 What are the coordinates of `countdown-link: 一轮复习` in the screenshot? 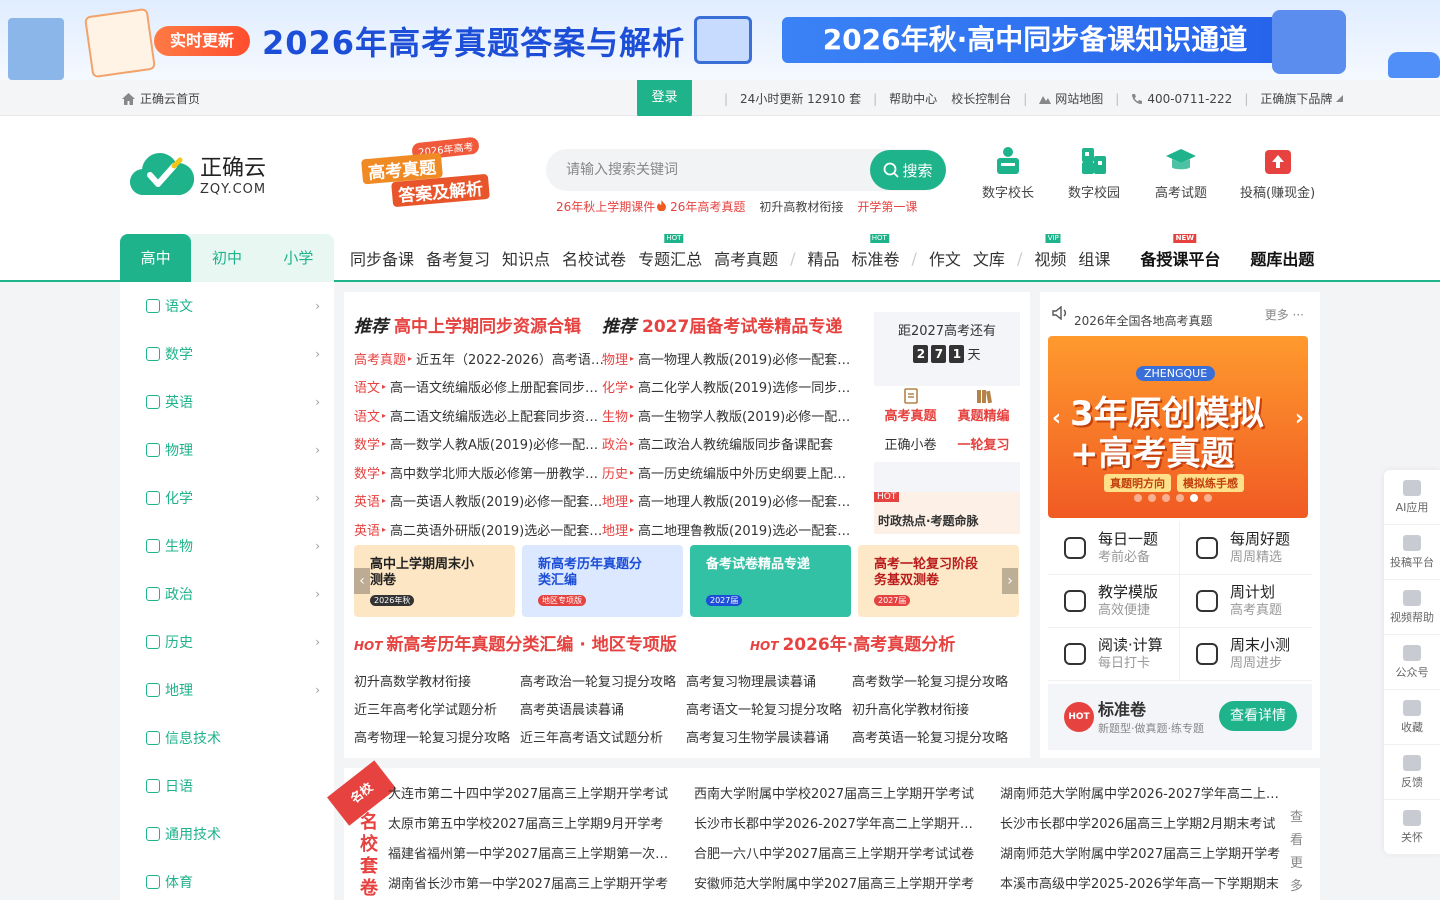 It's located at (983, 443).